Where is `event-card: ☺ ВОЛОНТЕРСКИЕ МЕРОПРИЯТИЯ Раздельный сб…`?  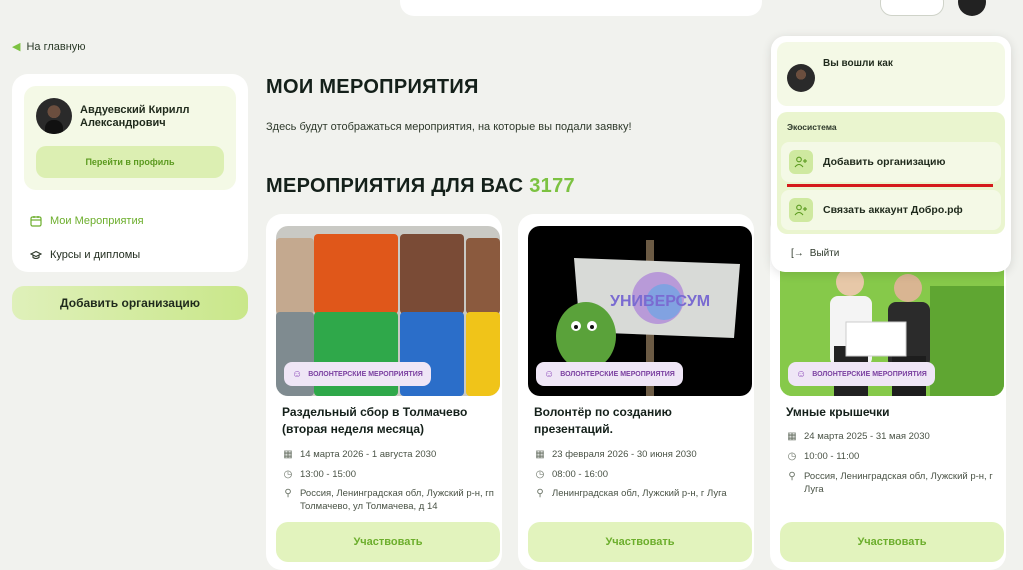
event-card: ☺ ВОЛОНТЕРСКИЕ МЕРОПРИЯТИЯ Раздельный сб… is located at coordinates (384, 392).